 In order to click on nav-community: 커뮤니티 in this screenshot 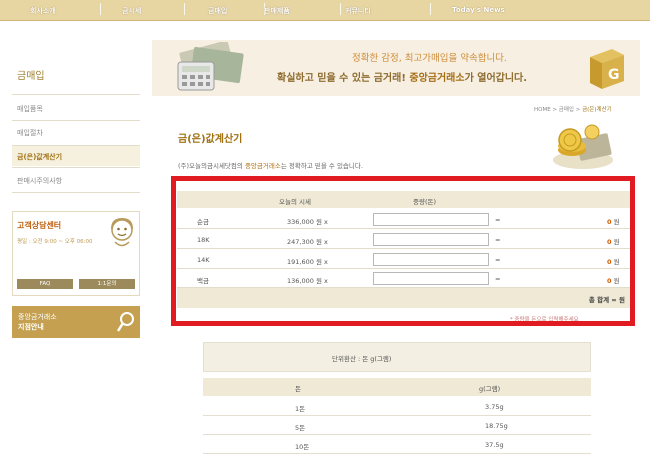, I will do `click(358, 11)`.